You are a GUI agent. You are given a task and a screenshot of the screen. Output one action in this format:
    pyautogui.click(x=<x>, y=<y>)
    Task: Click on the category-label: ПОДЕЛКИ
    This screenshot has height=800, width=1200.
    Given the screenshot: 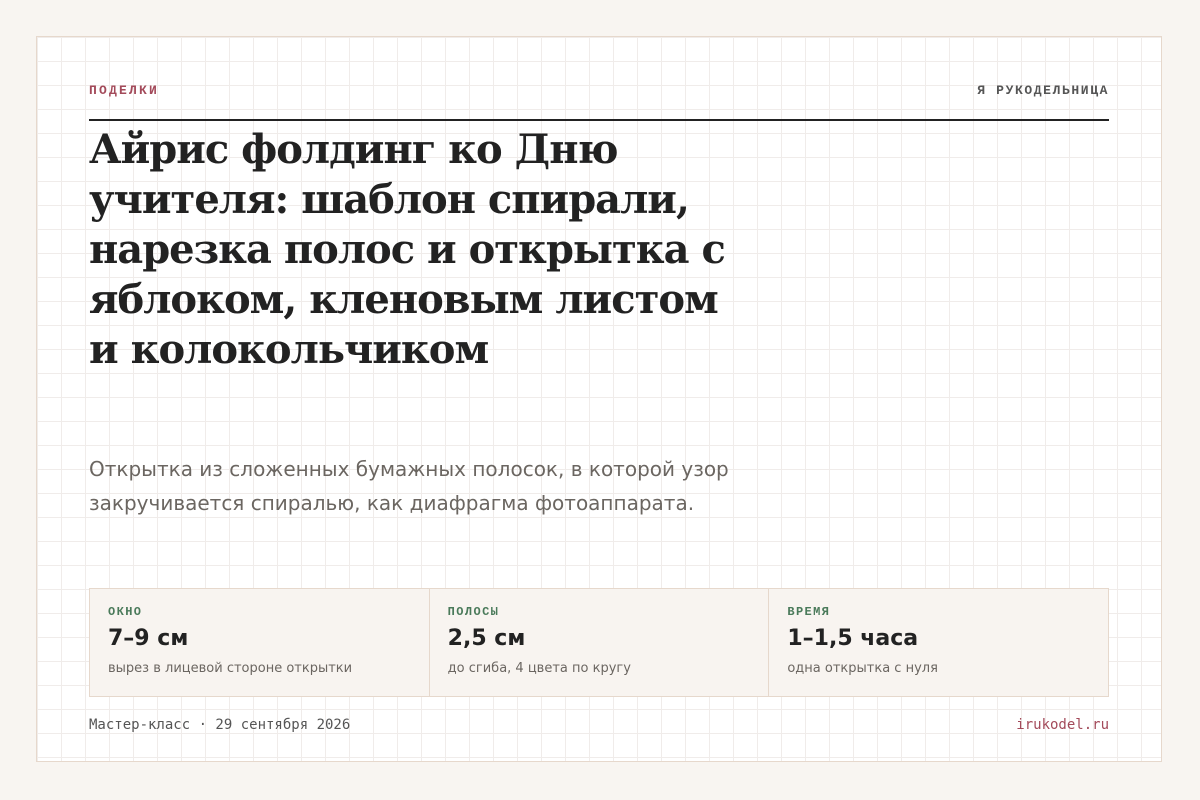 What is the action you would take?
    pyautogui.click(x=124, y=90)
    